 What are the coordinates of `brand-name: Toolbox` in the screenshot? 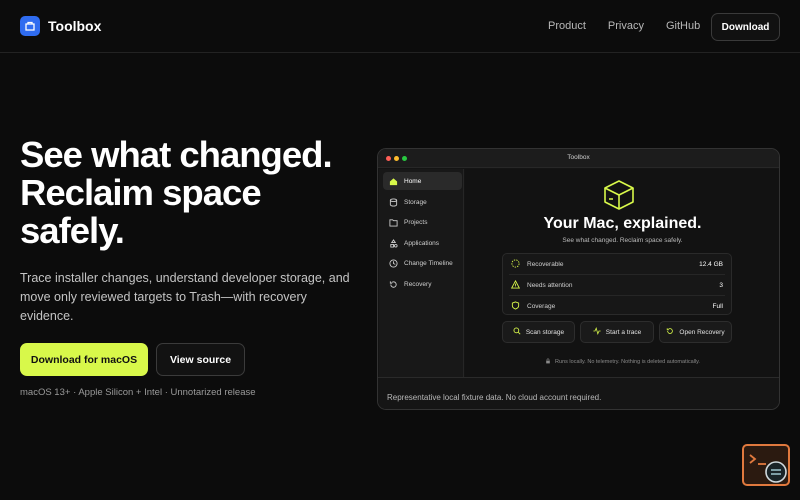 It's located at (75, 26).